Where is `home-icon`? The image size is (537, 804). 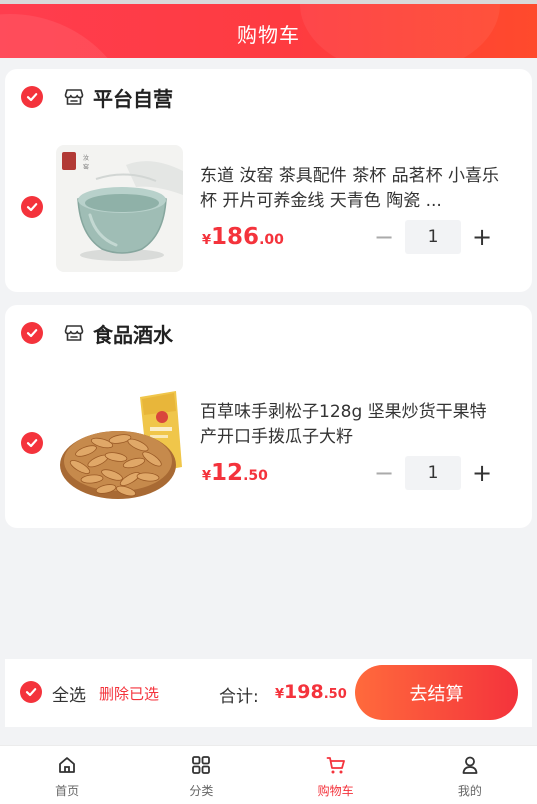
home-icon is located at coordinates (67, 765).